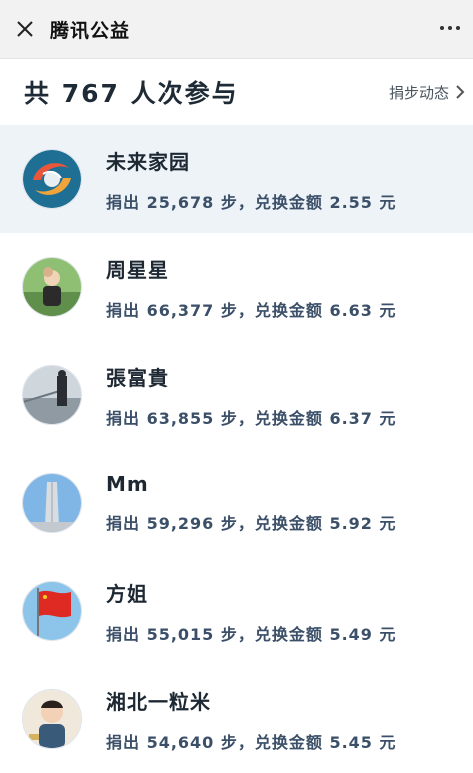 The image size is (473, 773). I want to click on more-button, so click(450, 28).